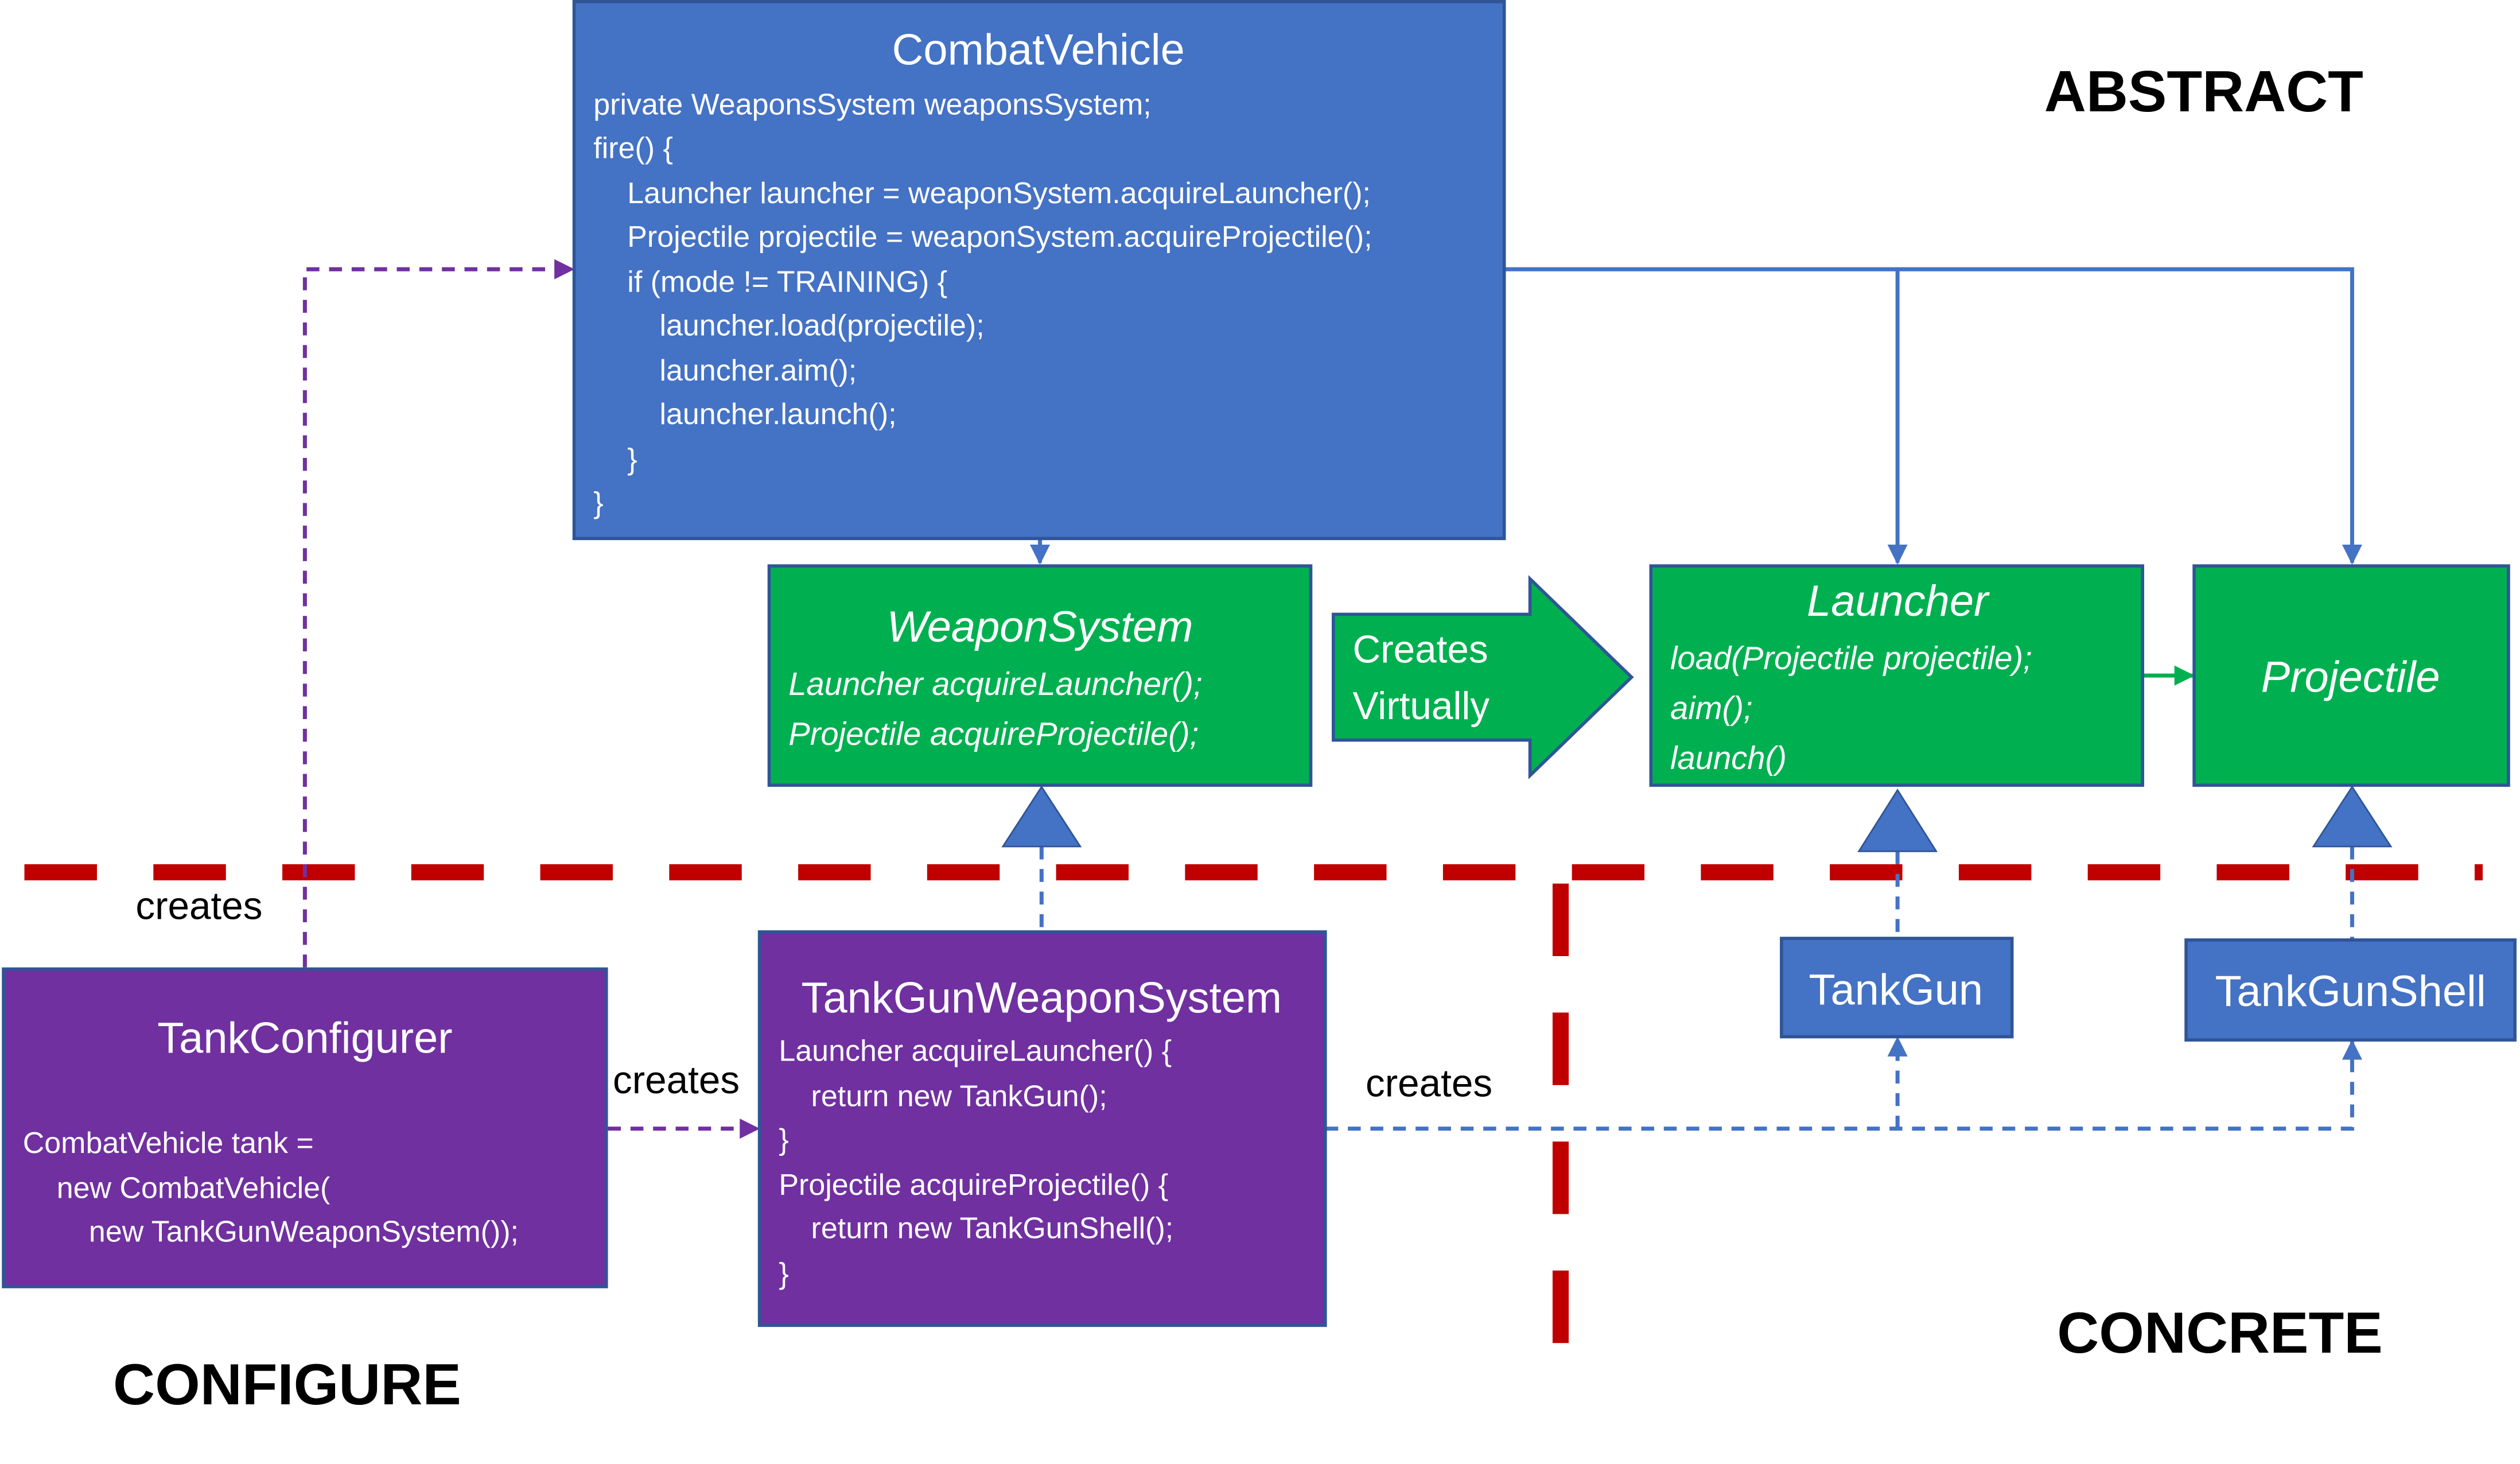 Image resolution: width=2520 pixels, height=1464 pixels. I want to click on tank-gun-shell-class: TankGunShell, so click(2350, 990).